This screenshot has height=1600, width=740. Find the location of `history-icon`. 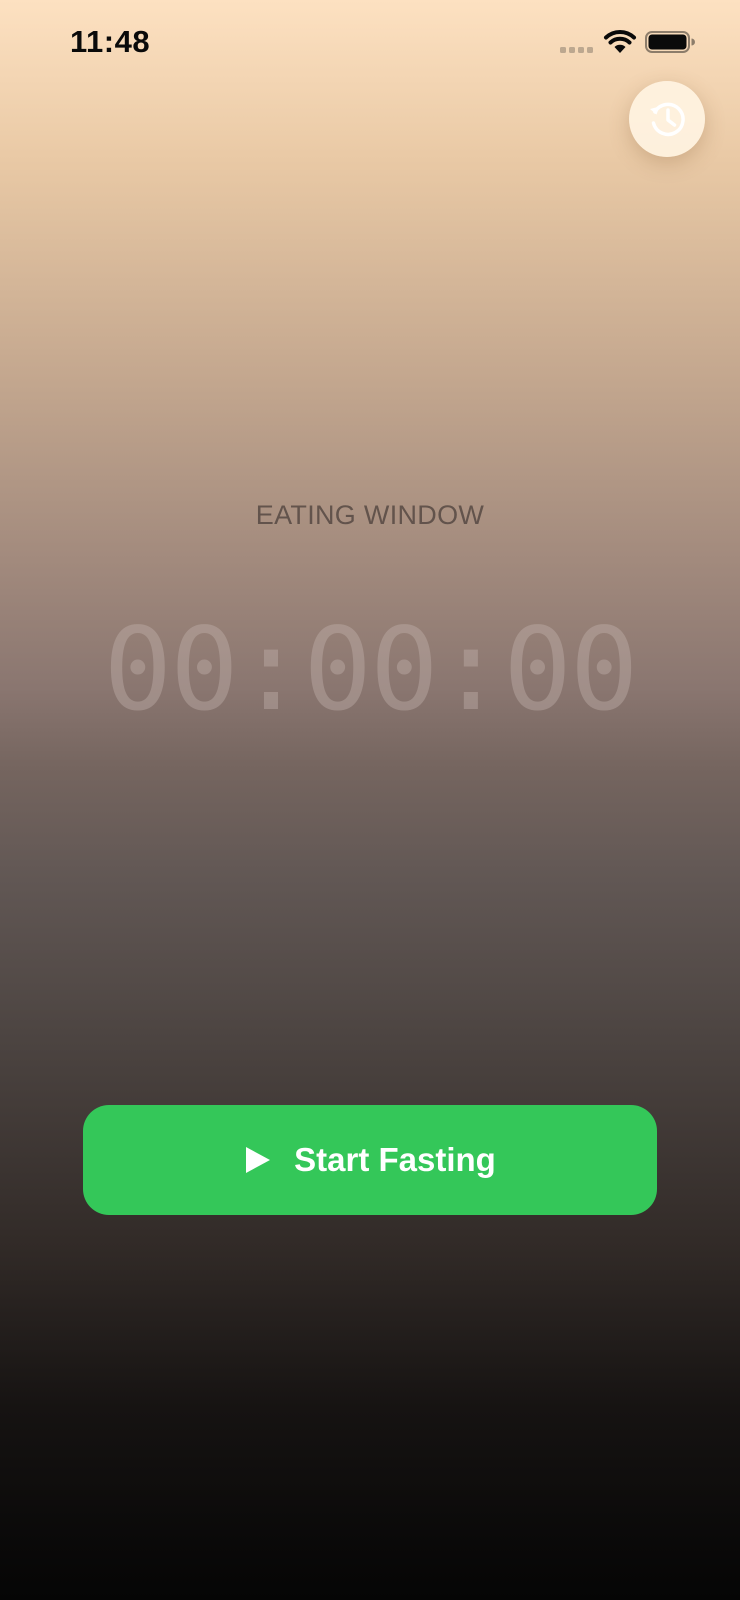

history-icon is located at coordinates (667, 119).